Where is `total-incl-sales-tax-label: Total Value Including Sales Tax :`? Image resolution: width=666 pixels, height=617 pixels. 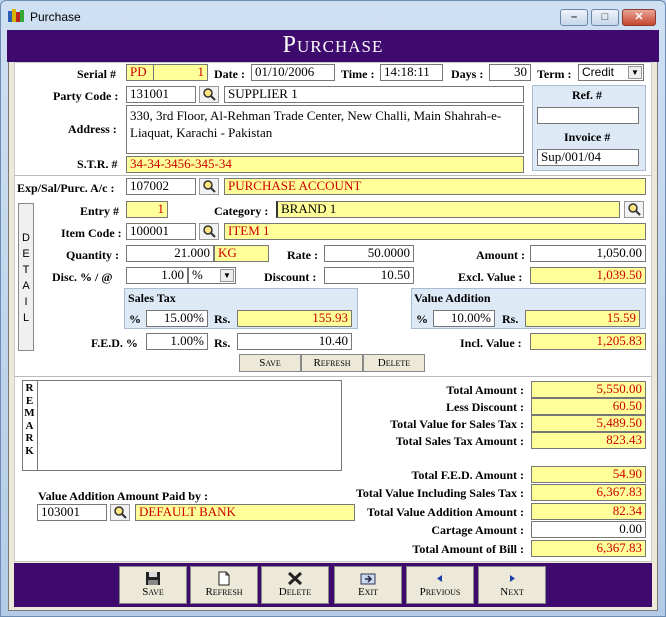
total-incl-sales-tax-label: Total Value Including Sales Tax : is located at coordinates (440, 493).